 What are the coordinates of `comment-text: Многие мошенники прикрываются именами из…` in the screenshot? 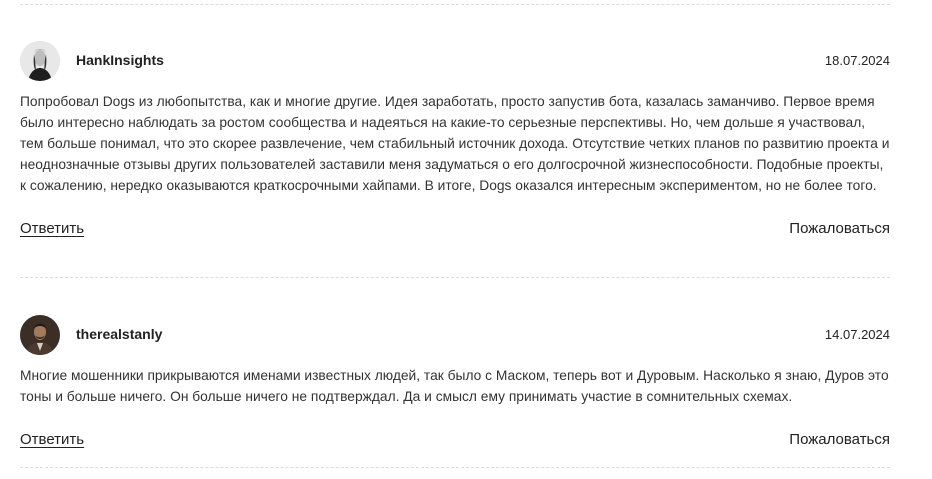 It's located at (454, 386).